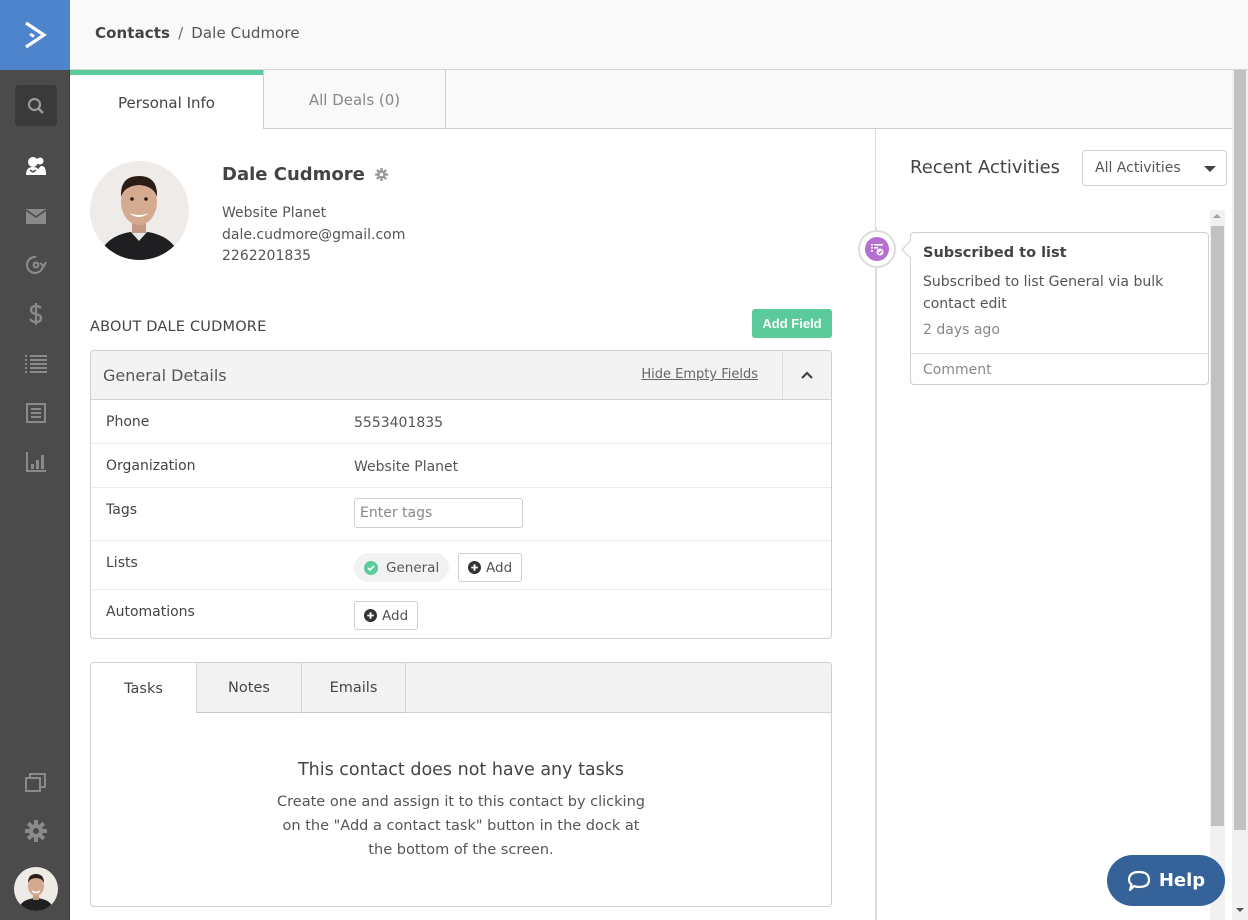  I want to click on tags-input, so click(438, 513).